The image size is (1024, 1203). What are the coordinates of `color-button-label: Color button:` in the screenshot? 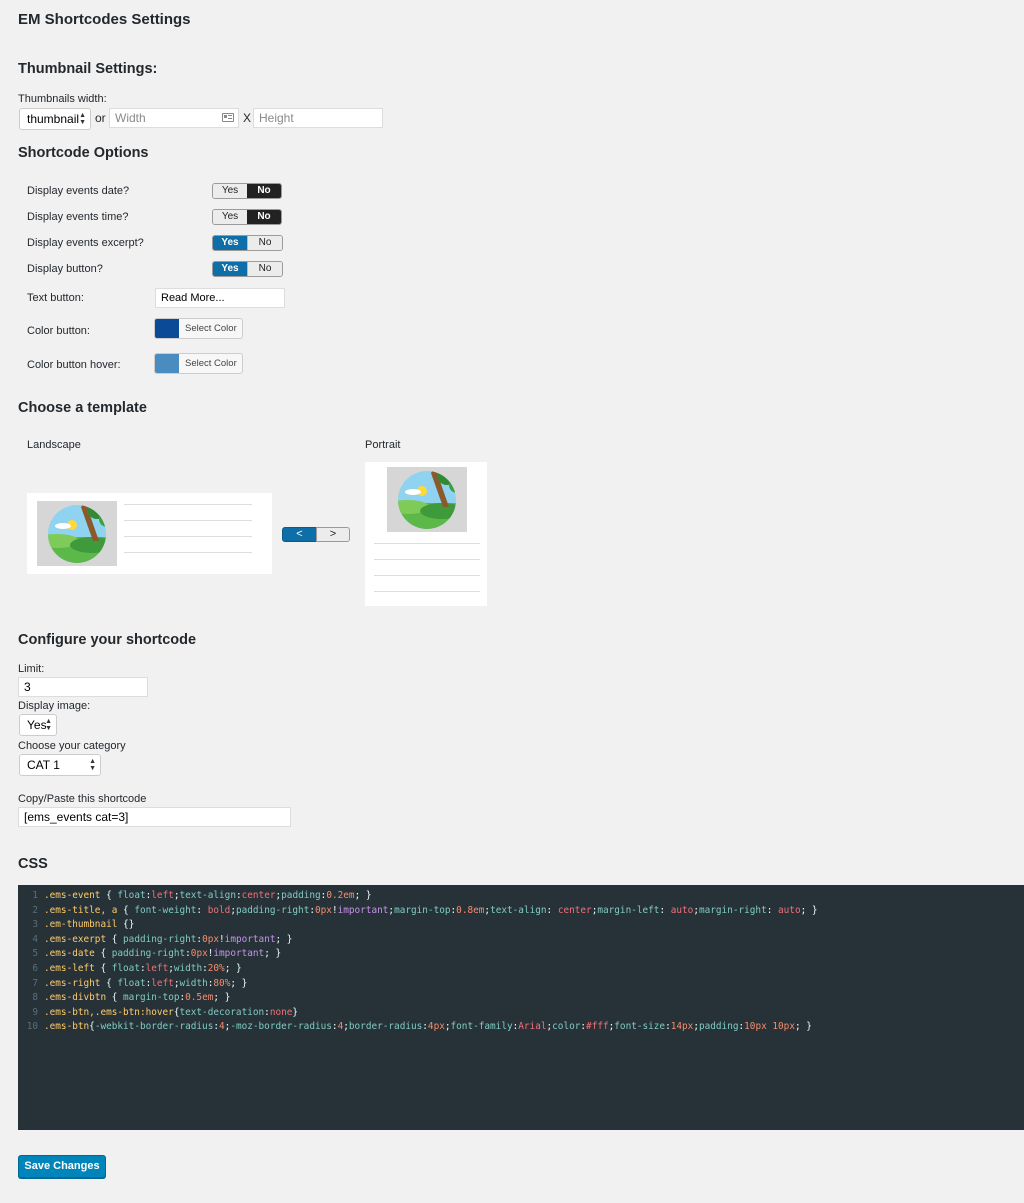 It's located at (58, 331).